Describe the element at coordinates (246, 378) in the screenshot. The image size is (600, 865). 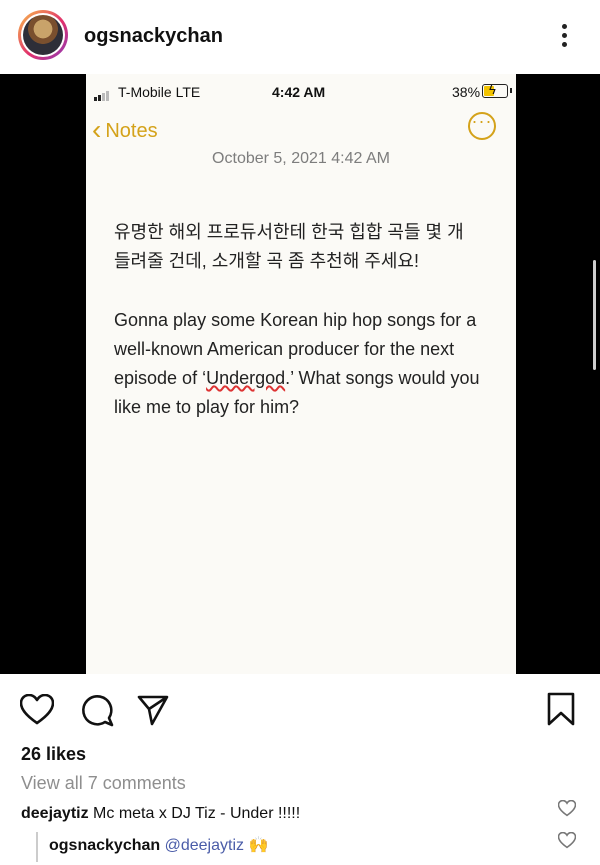
I see `note-misspelled-word: Undergod` at that location.